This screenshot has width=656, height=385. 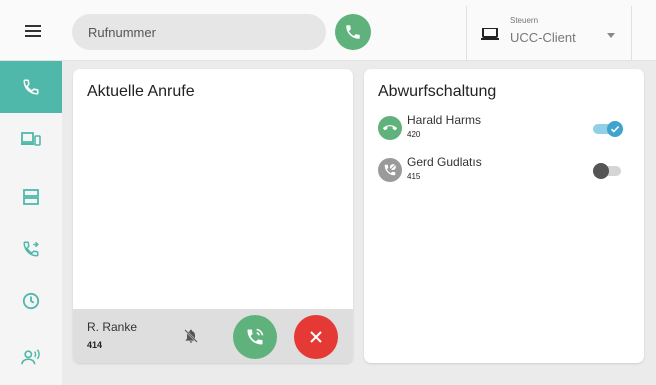 I want to click on close-icon, so click(x=316, y=337).